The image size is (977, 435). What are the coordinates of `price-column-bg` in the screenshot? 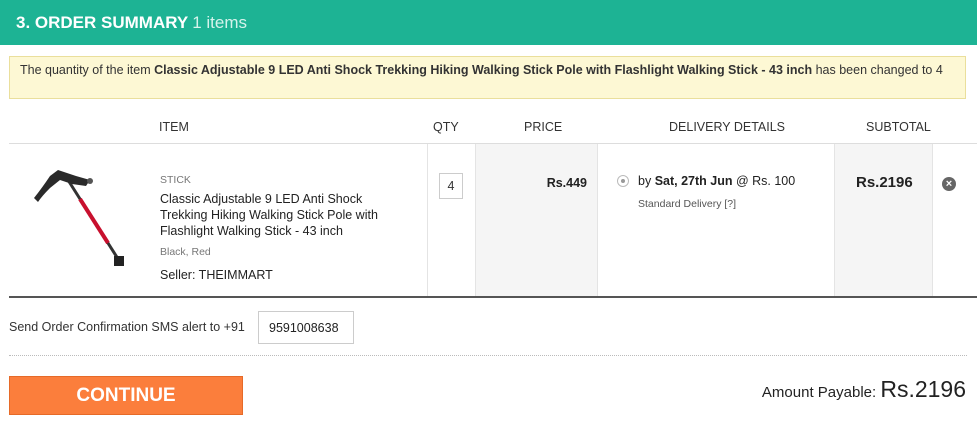 It's located at (536, 220).